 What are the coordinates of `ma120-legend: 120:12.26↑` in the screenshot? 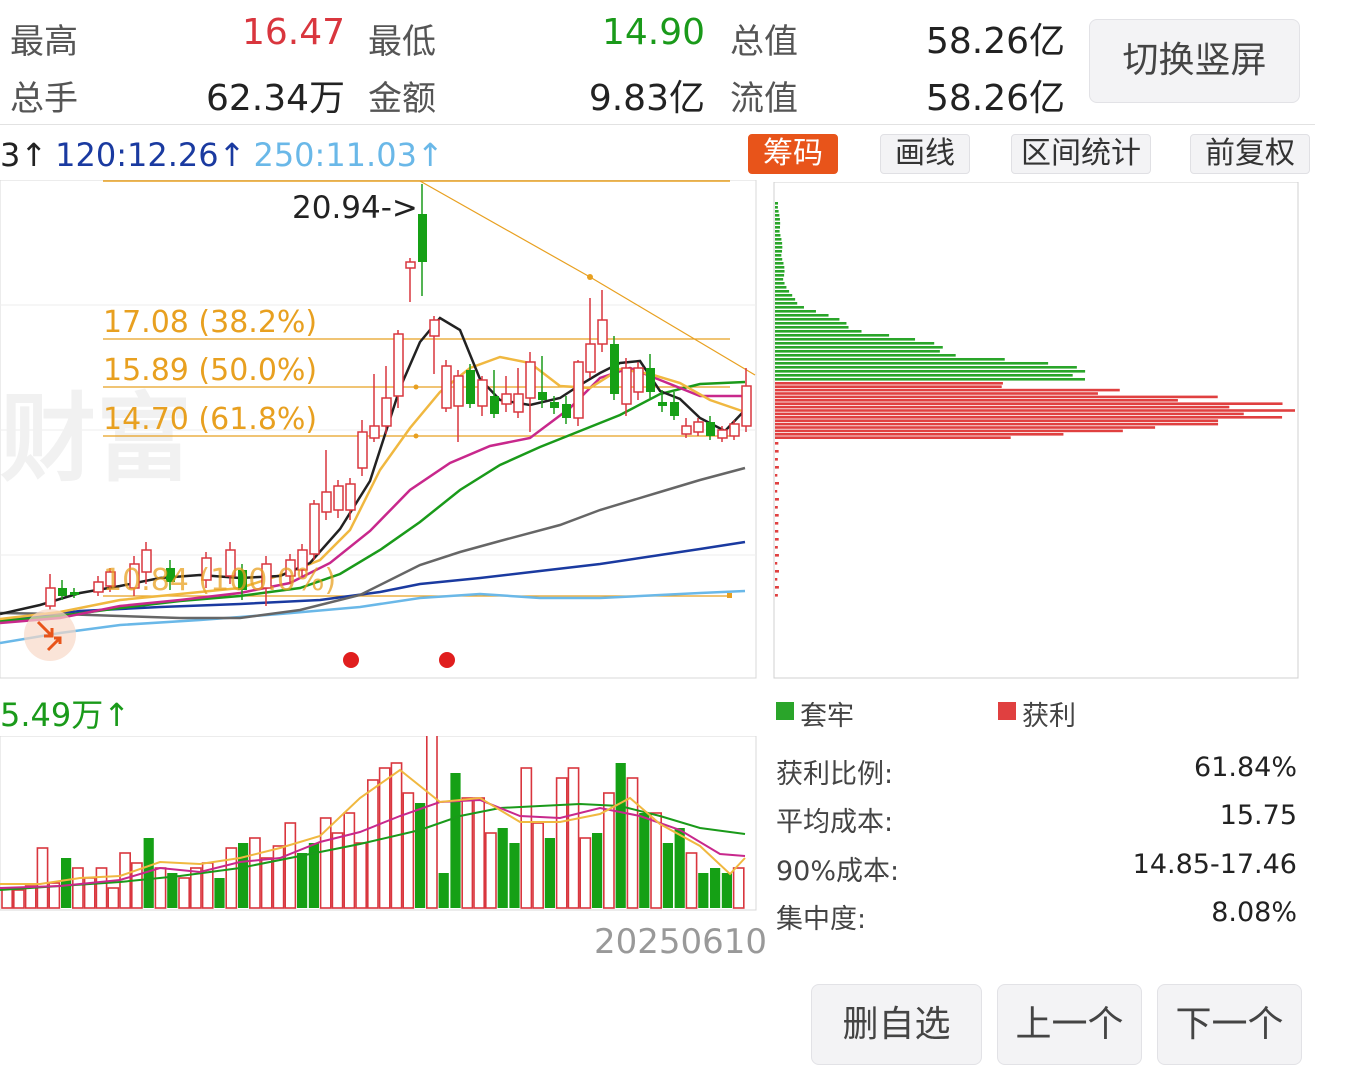 It's located at (150, 155).